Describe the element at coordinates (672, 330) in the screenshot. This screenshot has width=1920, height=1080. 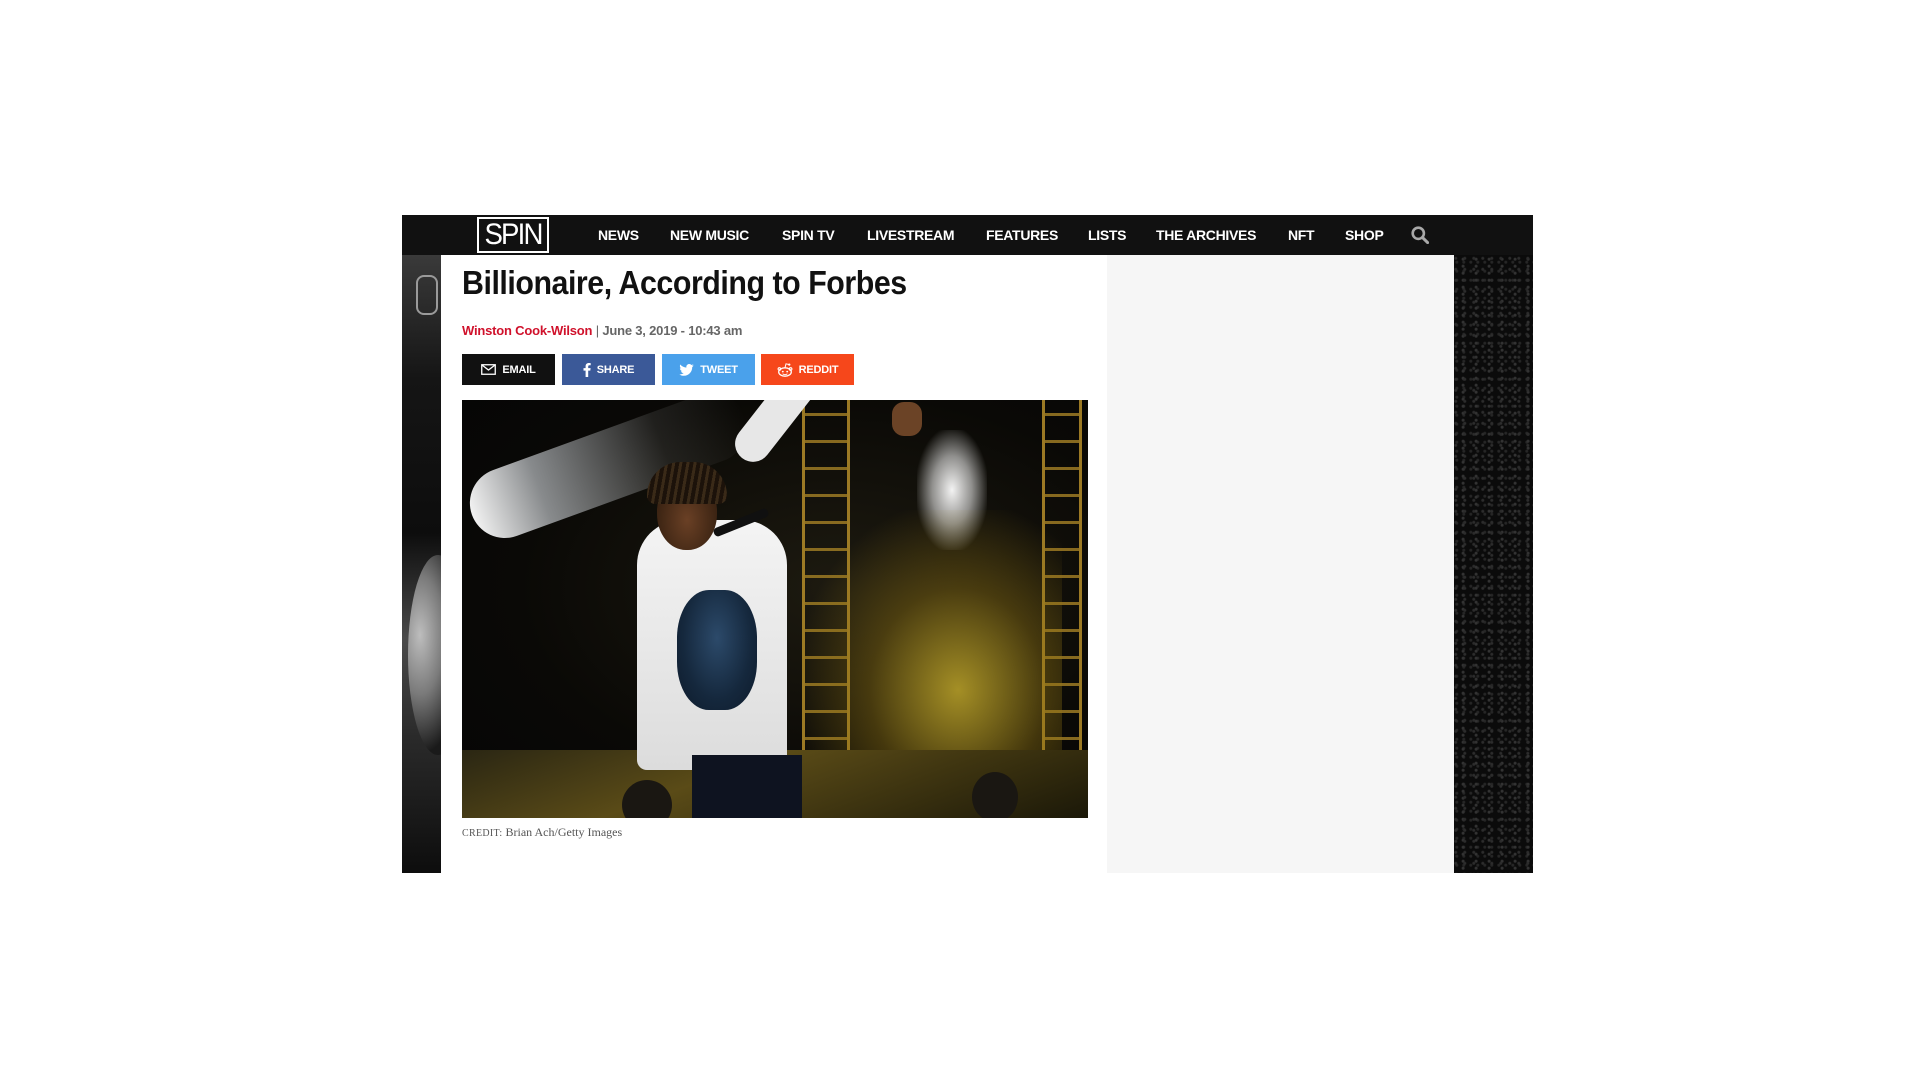
I see `publish-date: June 3, 2019 - 10:43 am` at that location.